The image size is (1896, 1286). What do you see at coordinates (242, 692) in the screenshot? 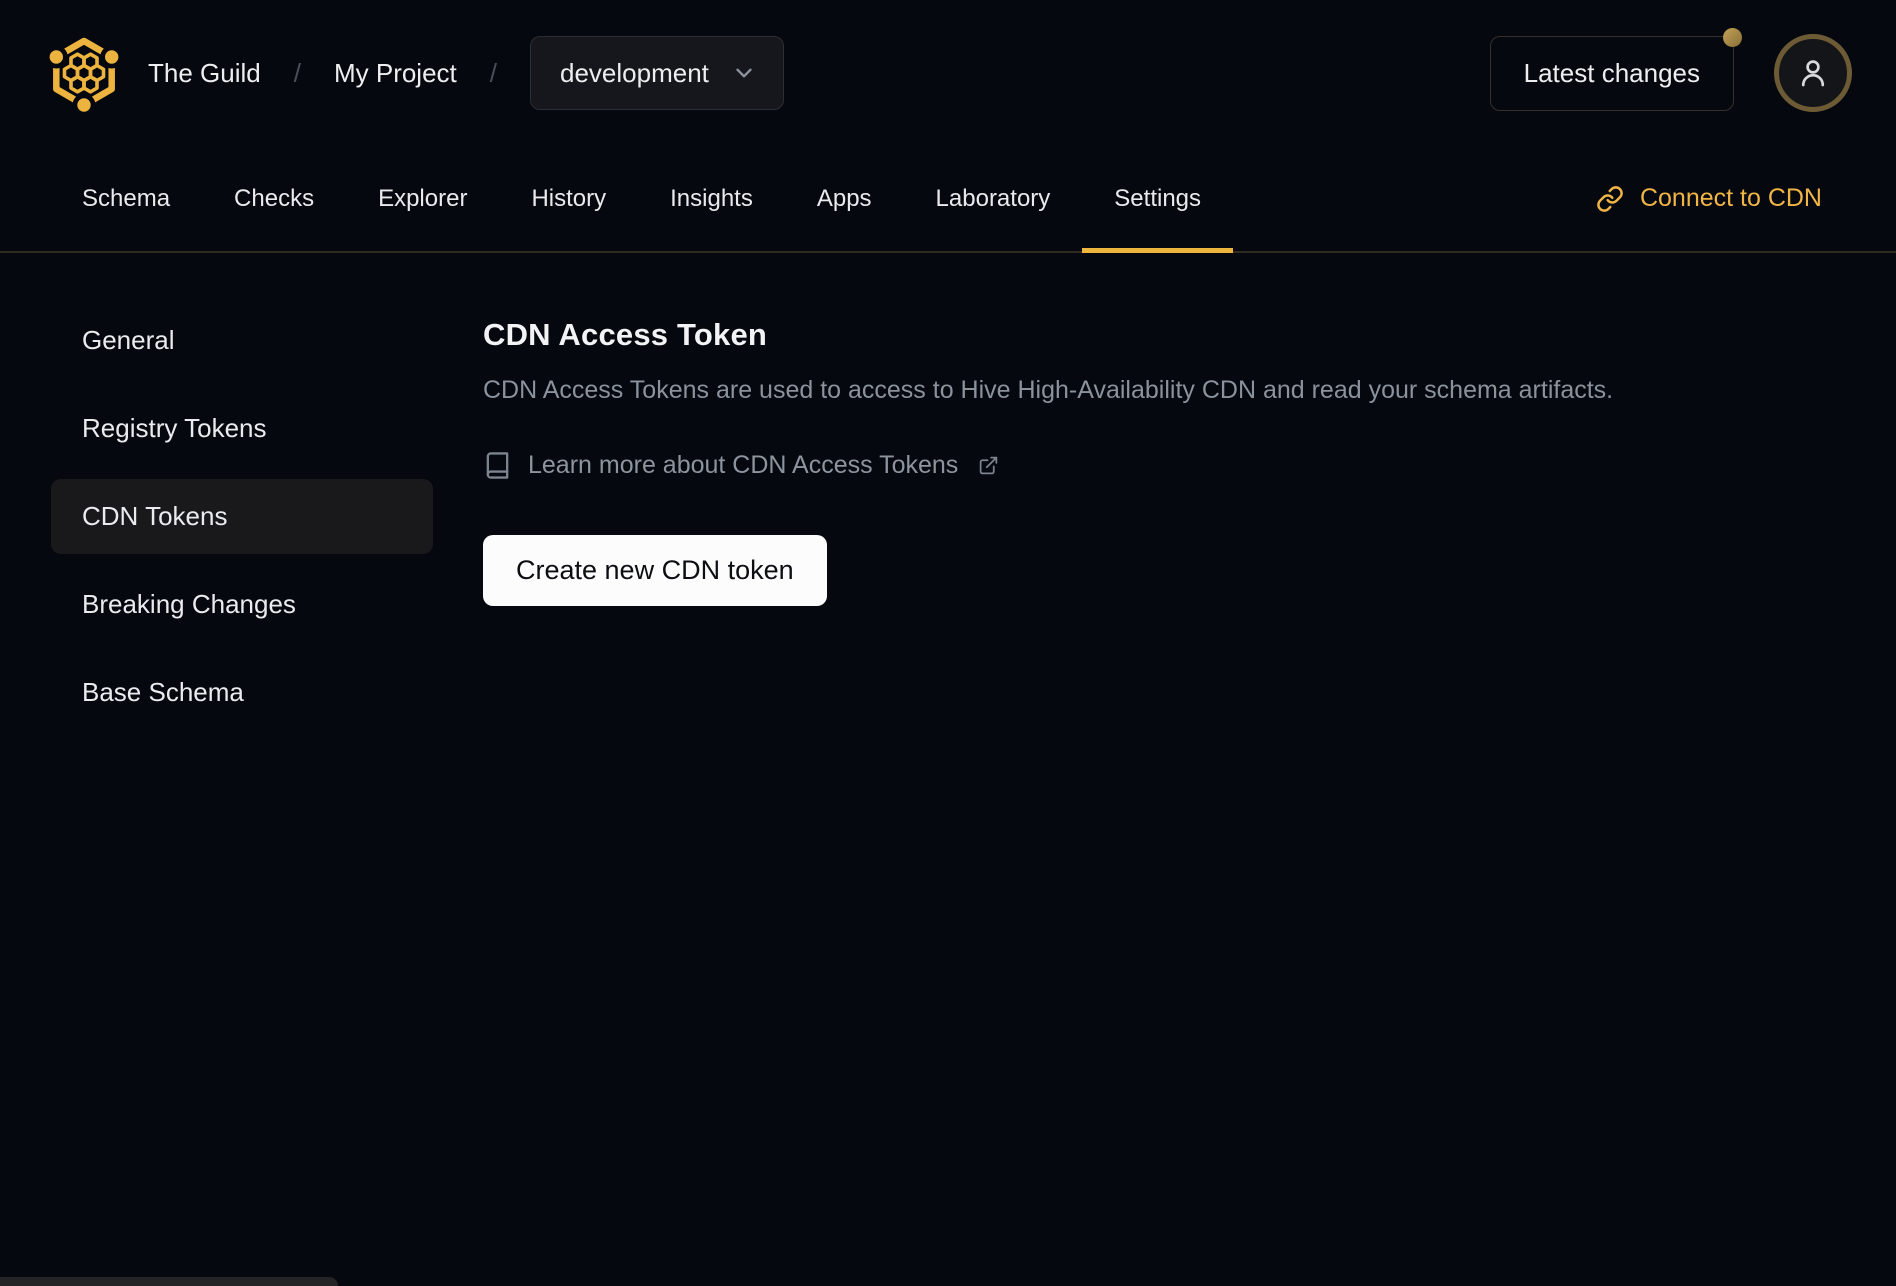
I see `sidebar-item-base-schema: Base Schema` at bounding box center [242, 692].